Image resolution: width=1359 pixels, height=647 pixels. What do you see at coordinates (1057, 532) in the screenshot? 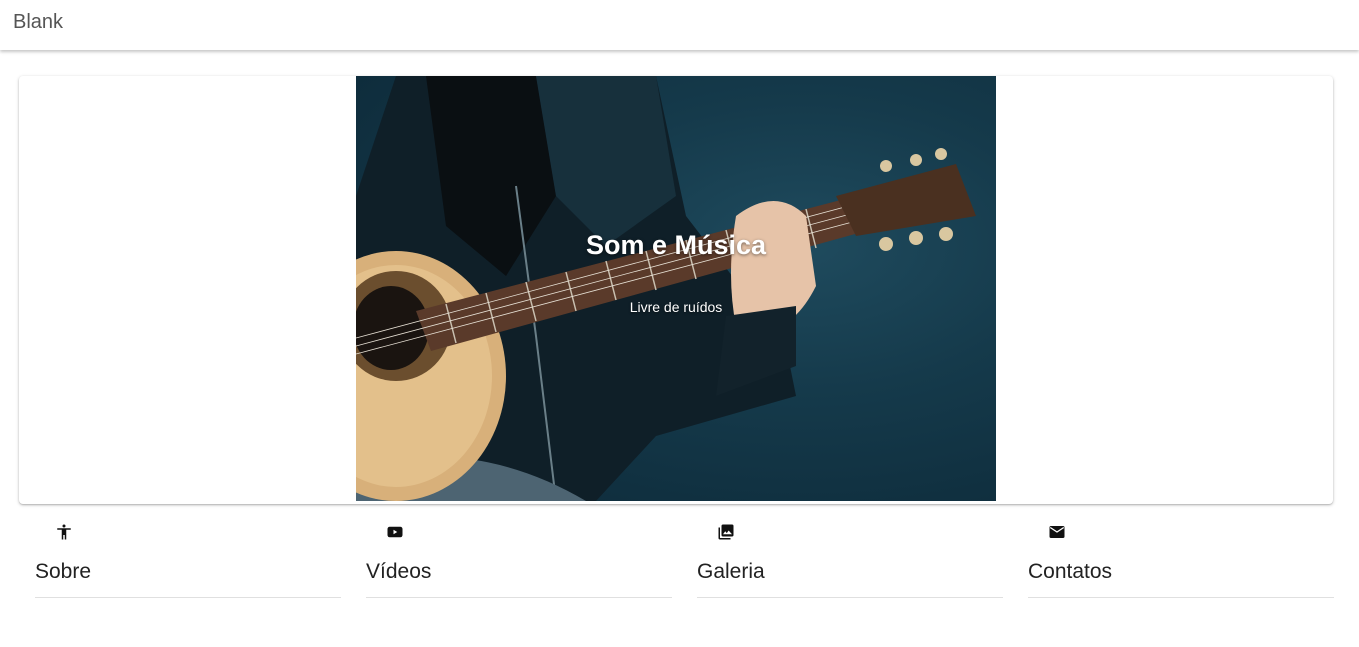
I see `mail-icon` at bounding box center [1057, 532].